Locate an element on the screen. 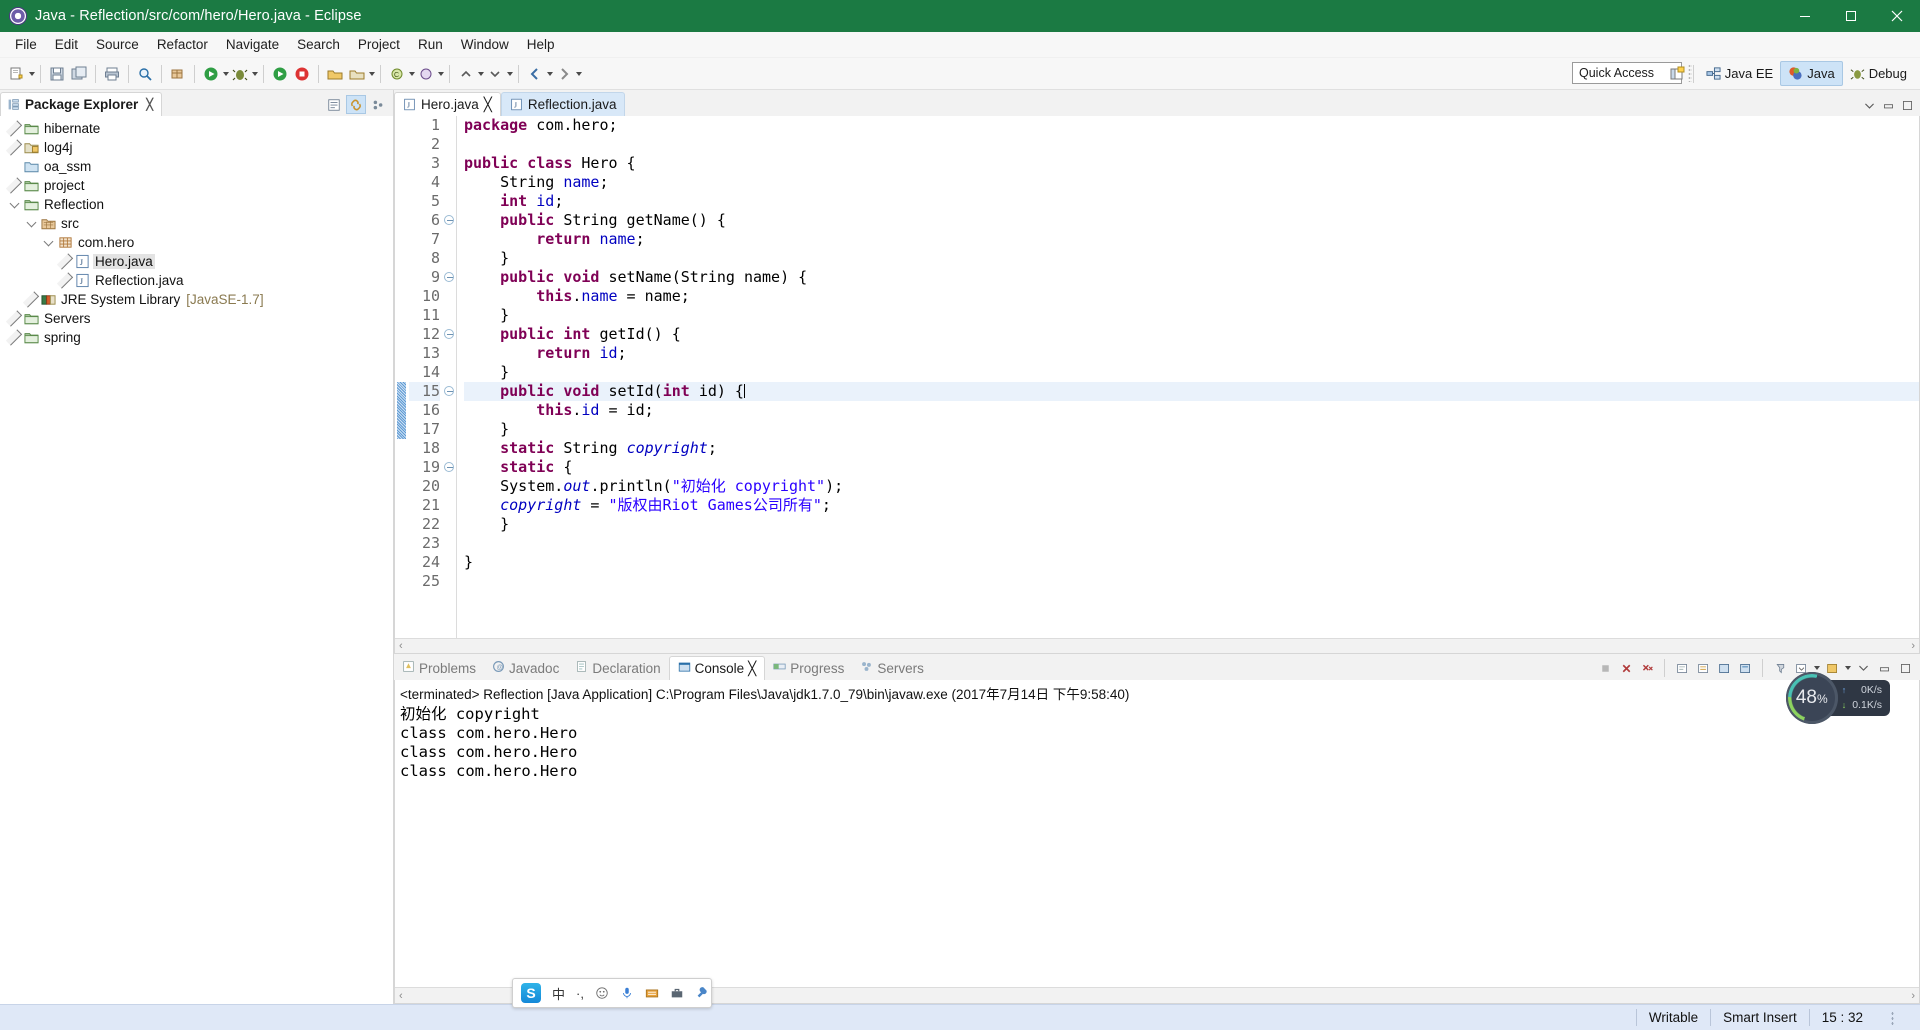 The width and height of the screenshot is (1920, 1030). ime-toolbar: S 中 ·, is located at coordinates (612, 993).